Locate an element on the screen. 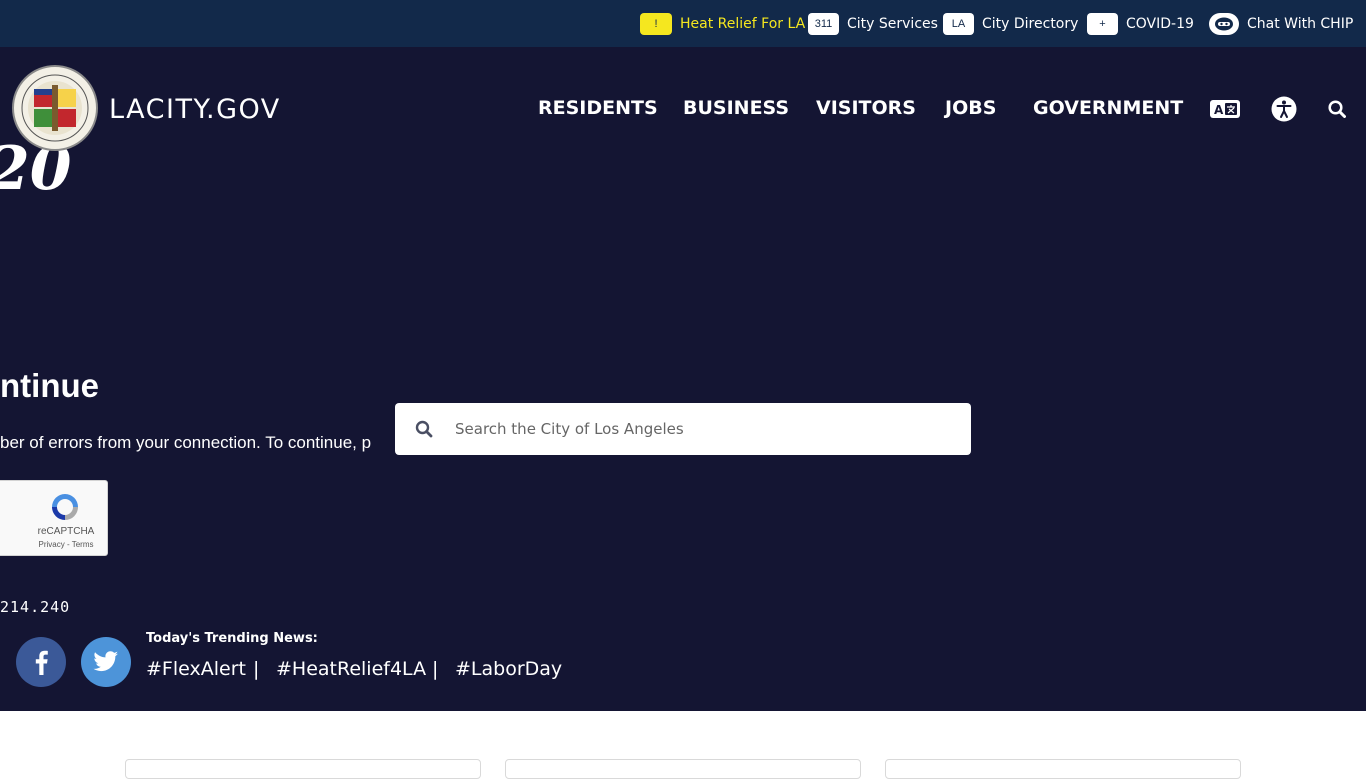  chatbot-icon is located at coordinates (1224, 24).